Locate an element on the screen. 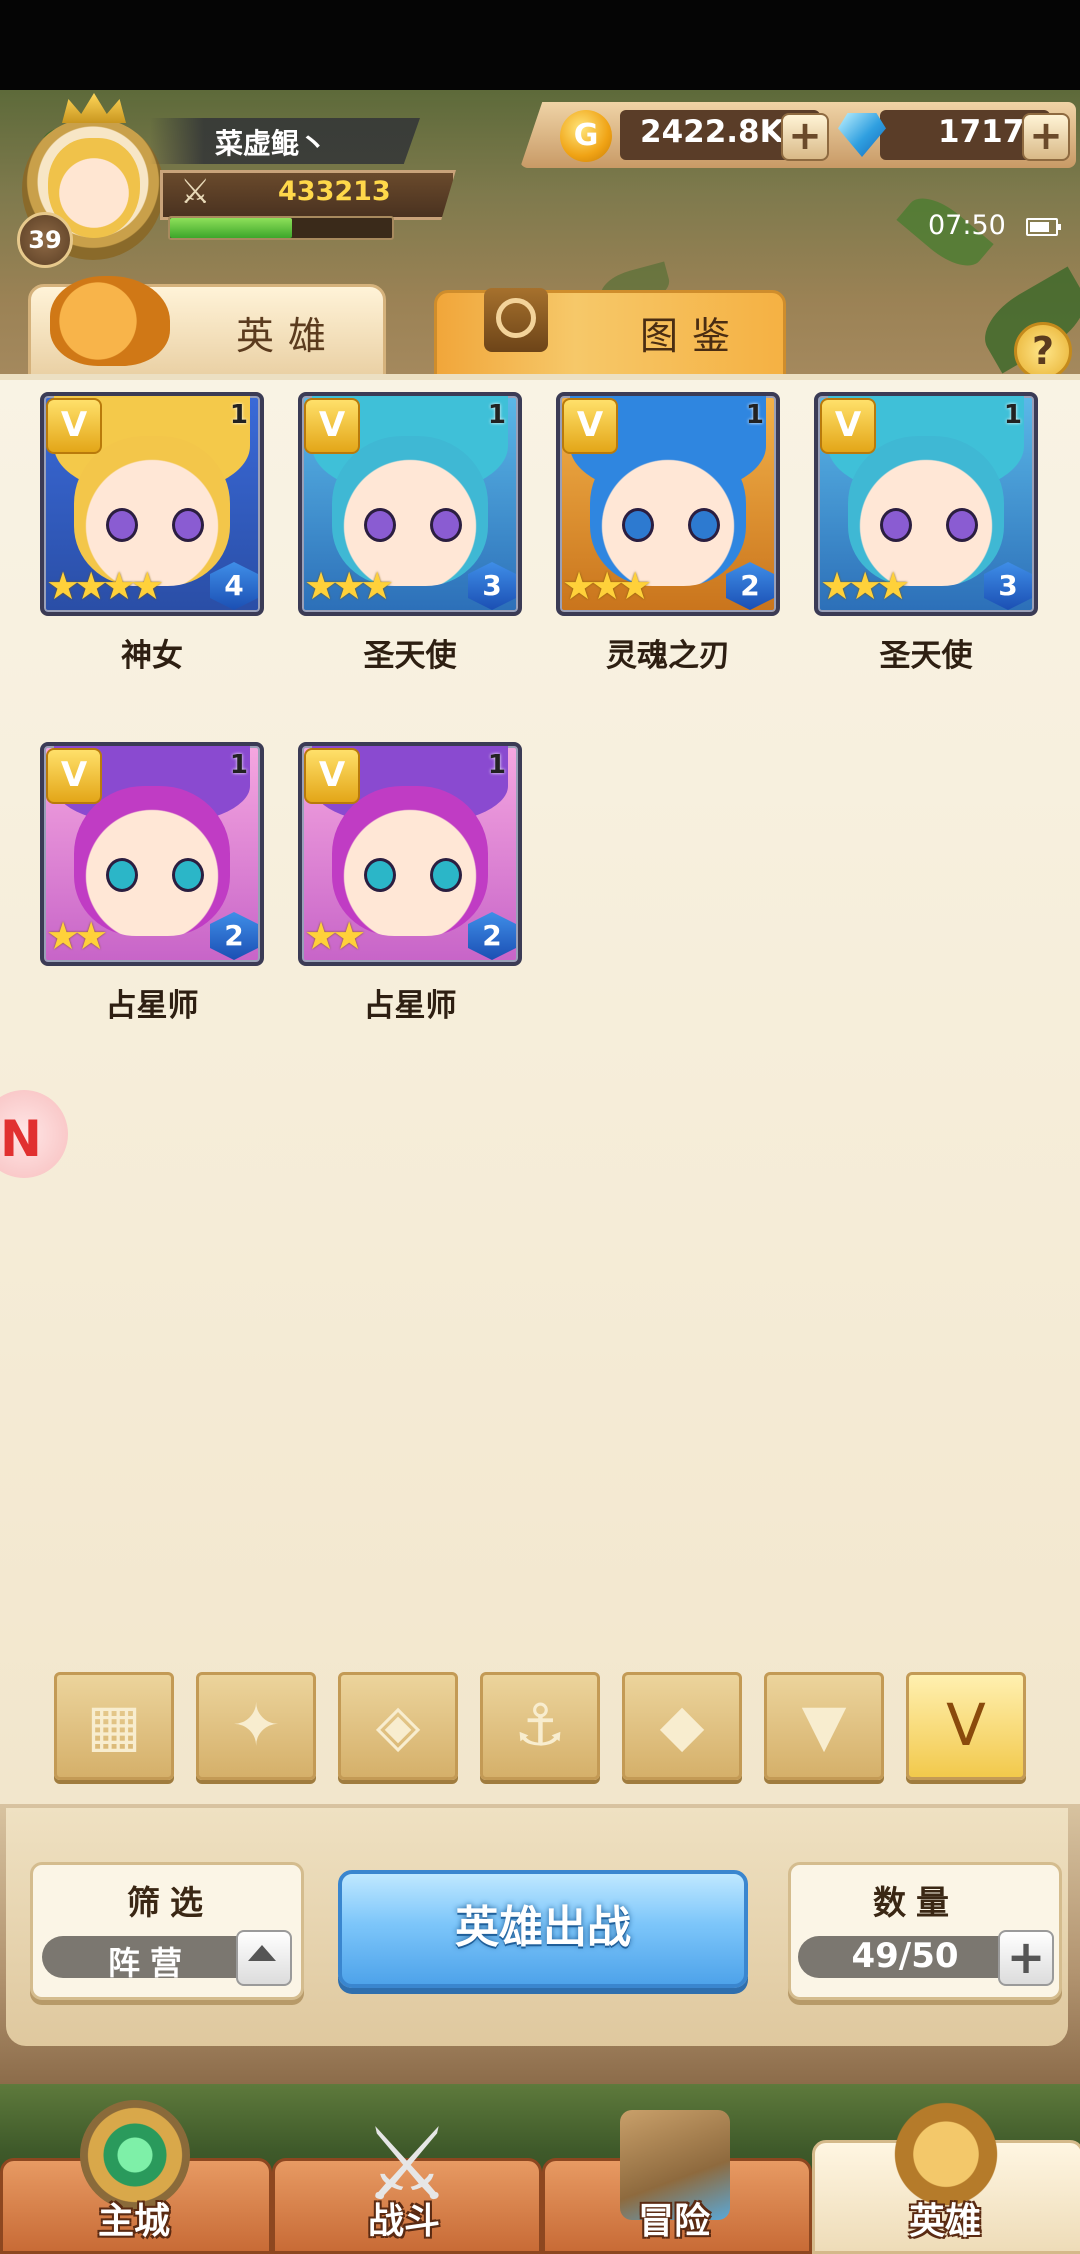 The image size is (1080, 2254). tab-heroes-label: 英雄 is located at coordinates (288, 336).